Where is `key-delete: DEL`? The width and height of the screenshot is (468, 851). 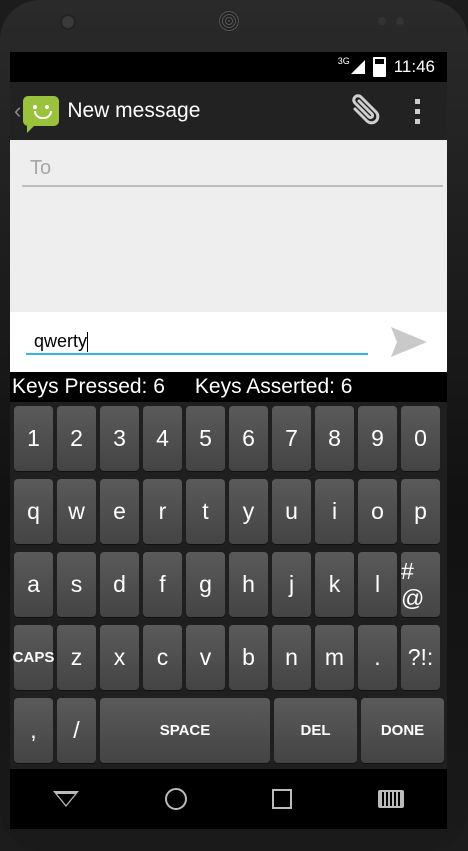
key-delete: DEL is located at coordinates (315, 730).